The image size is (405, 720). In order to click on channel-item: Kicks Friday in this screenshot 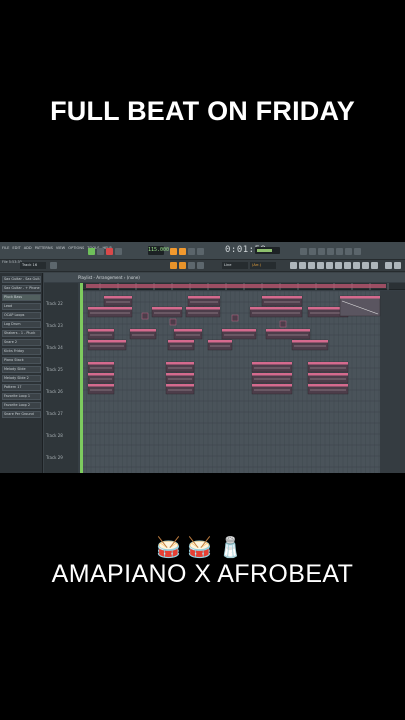, I will do `click(21, 351)`.